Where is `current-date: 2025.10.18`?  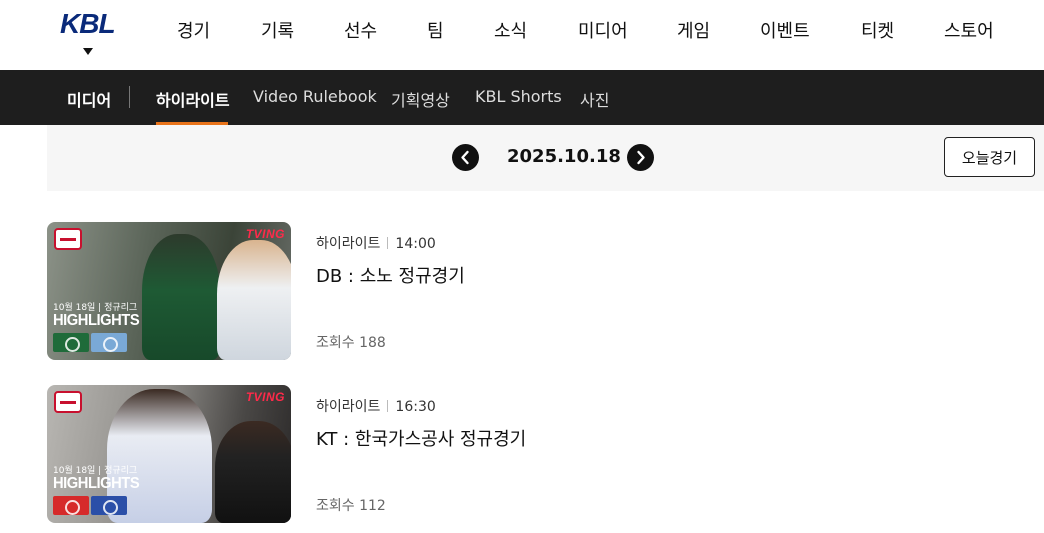
current-date: 2025.10.18 is located at coordinates (564, 156).